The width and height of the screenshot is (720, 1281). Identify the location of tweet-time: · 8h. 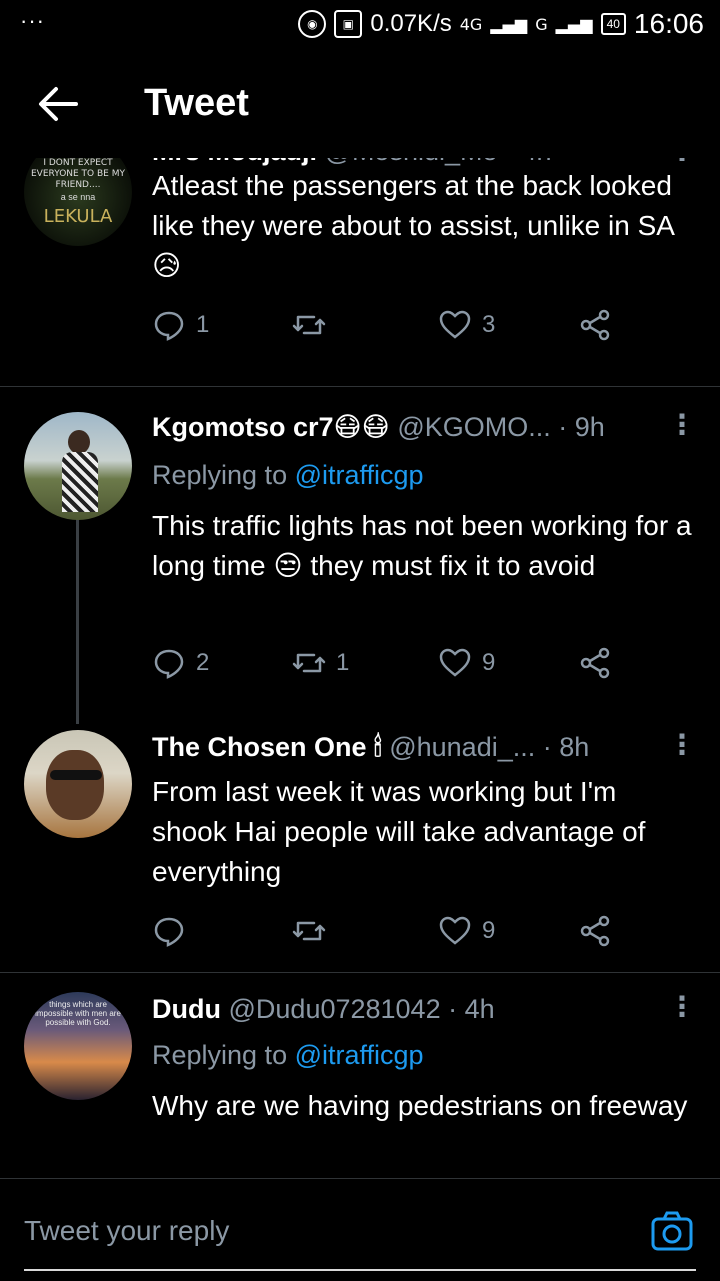
(566, 747).